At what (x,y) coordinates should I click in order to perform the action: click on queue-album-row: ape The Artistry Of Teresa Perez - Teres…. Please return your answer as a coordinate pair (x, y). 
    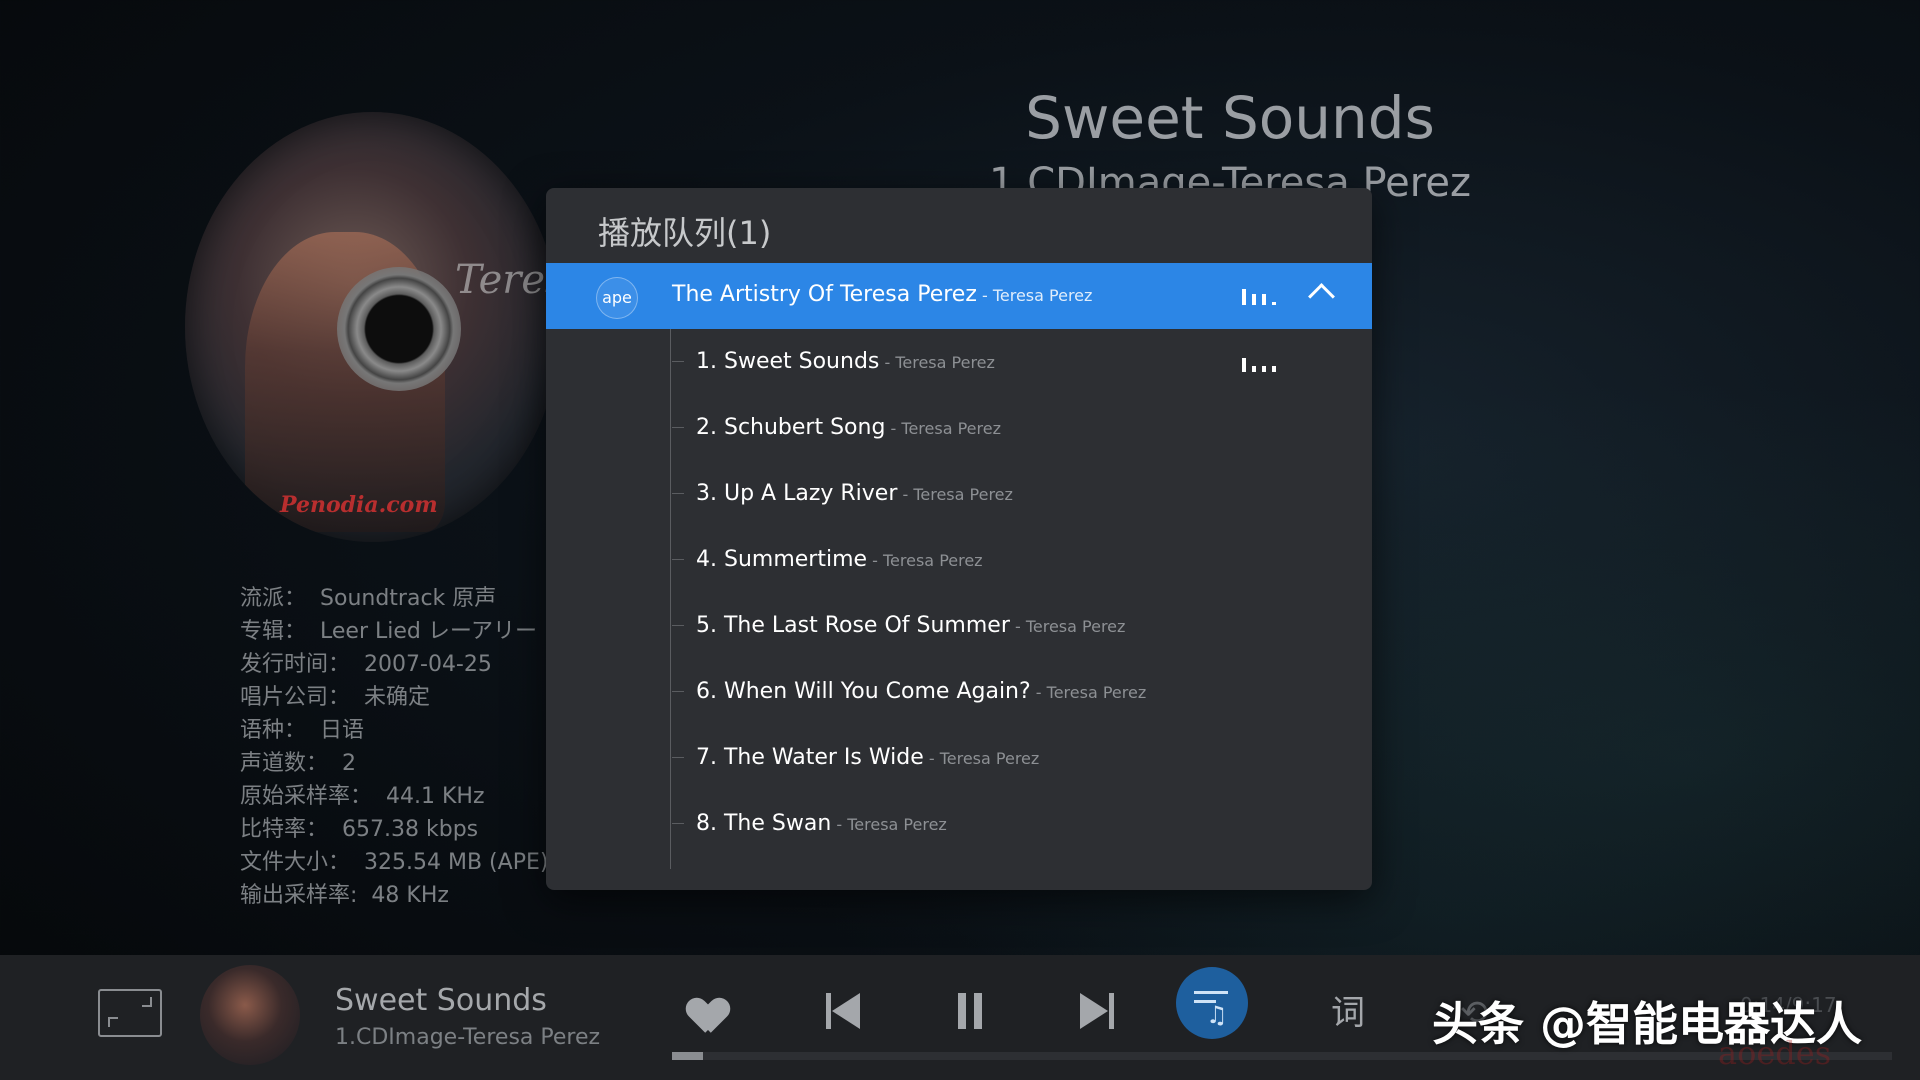
    Looking at the image, I should click on (959, 296).